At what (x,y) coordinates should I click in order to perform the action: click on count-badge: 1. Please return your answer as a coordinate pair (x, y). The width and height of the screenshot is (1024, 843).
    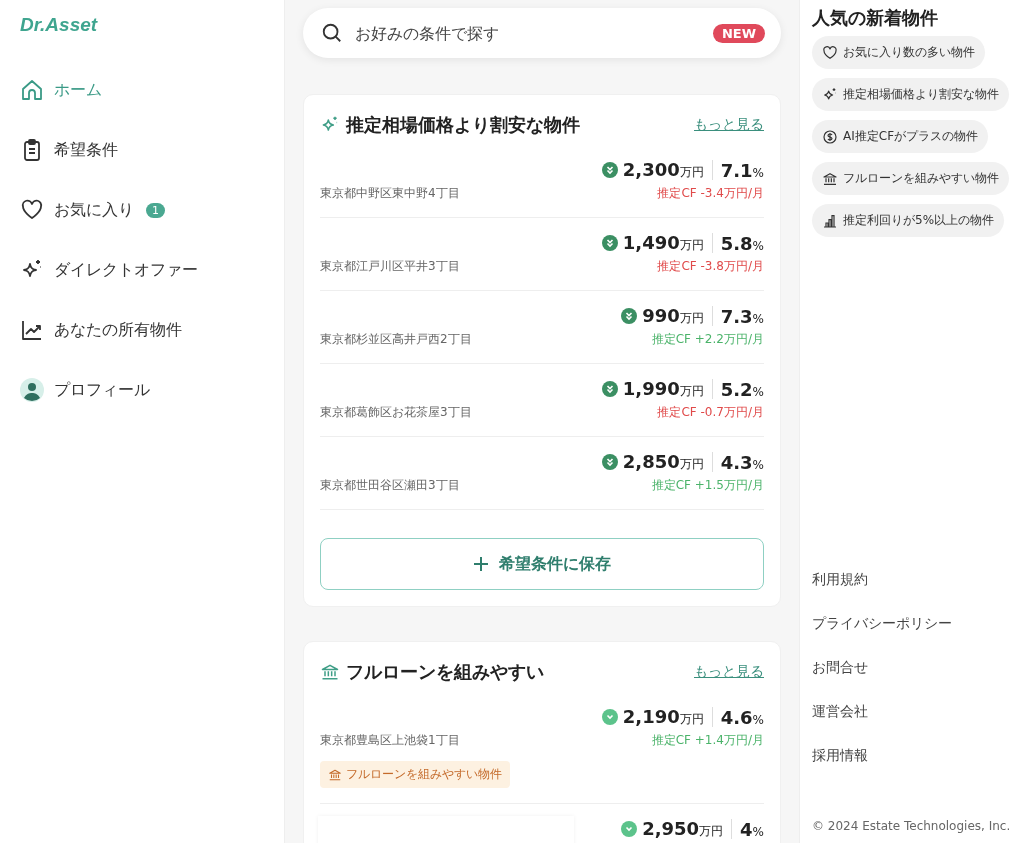
    Looking at the image, I should click on (155, 210).